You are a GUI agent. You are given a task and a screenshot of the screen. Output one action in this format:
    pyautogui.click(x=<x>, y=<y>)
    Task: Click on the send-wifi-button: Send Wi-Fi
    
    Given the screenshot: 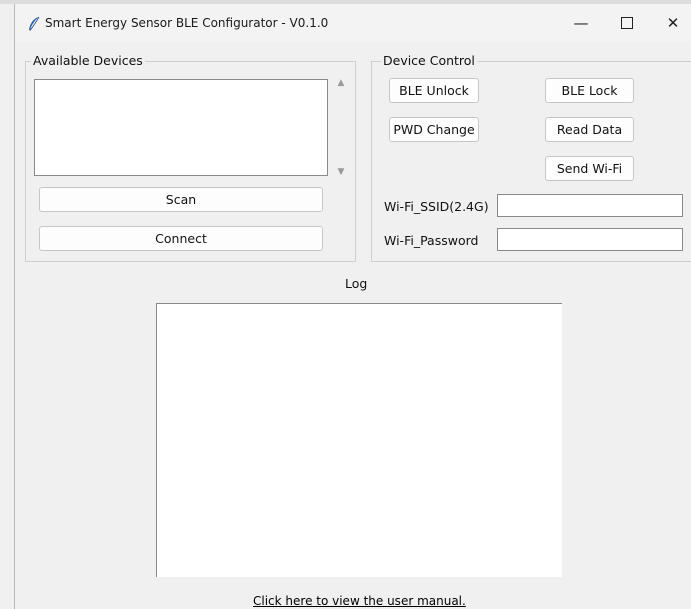 What is the action you would take?
    pyautogui.click(x=589, y=168)
    